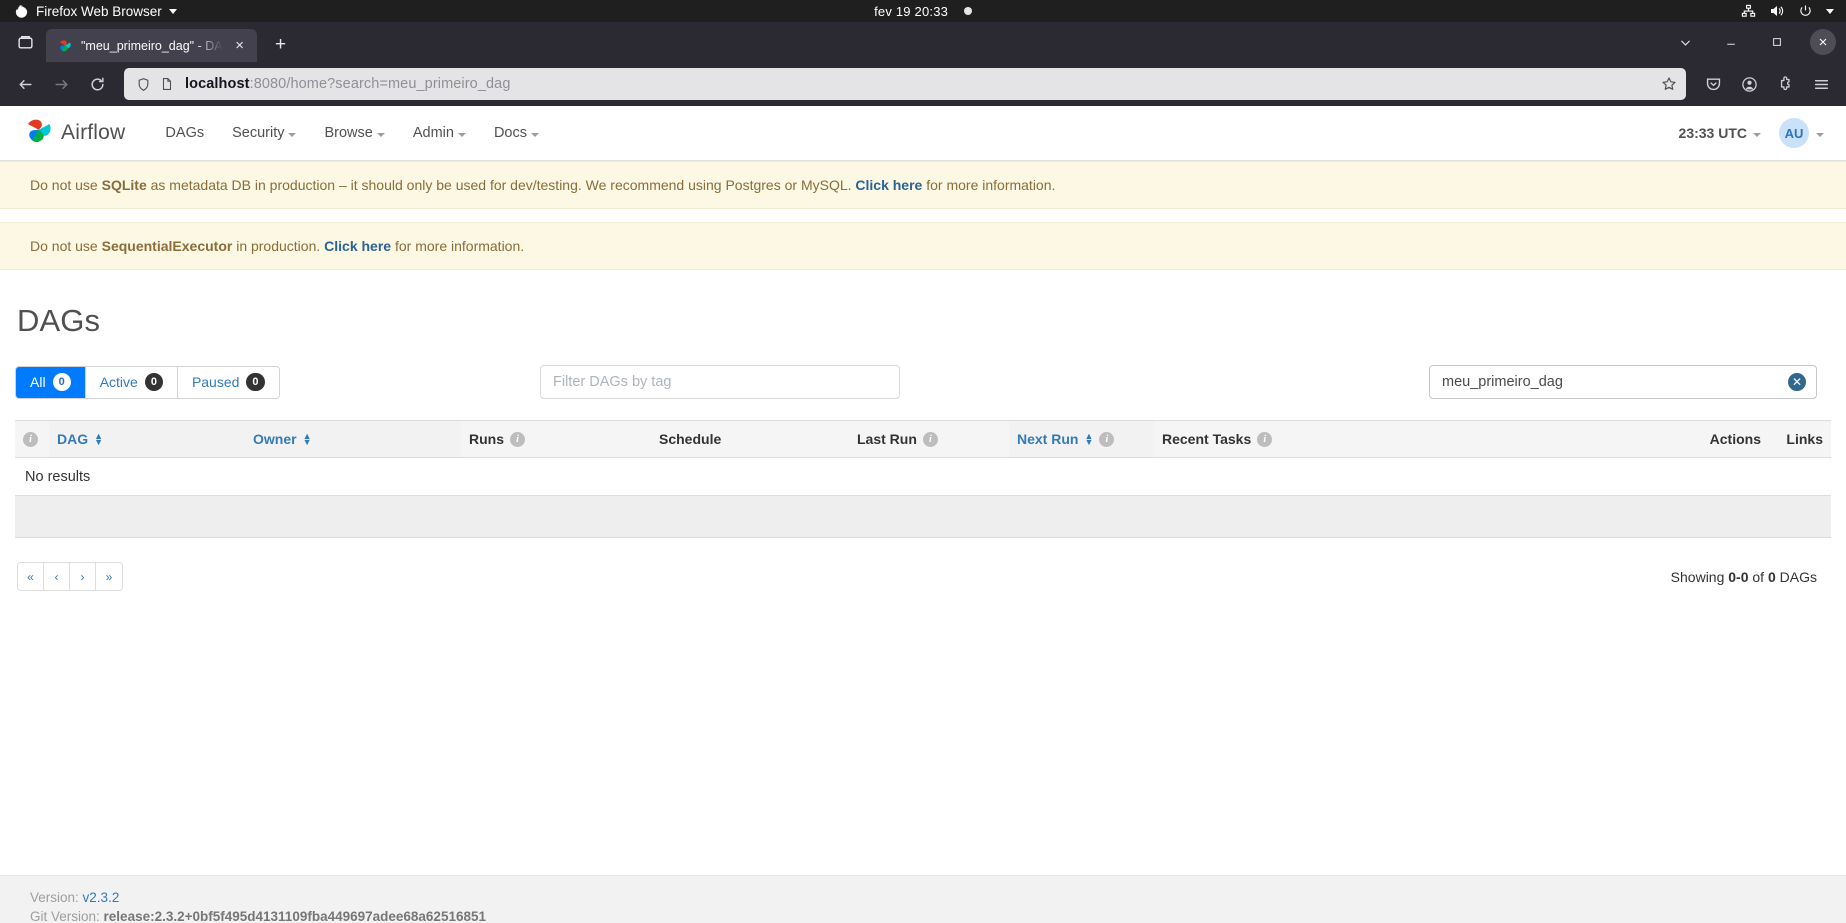 The width and height of the screenshot is (1846, 923). Describe the element at coordinates (1623, 382) in the screenshot. I see `dag-search-input: meu_primeiro_dag ✕` at that location.